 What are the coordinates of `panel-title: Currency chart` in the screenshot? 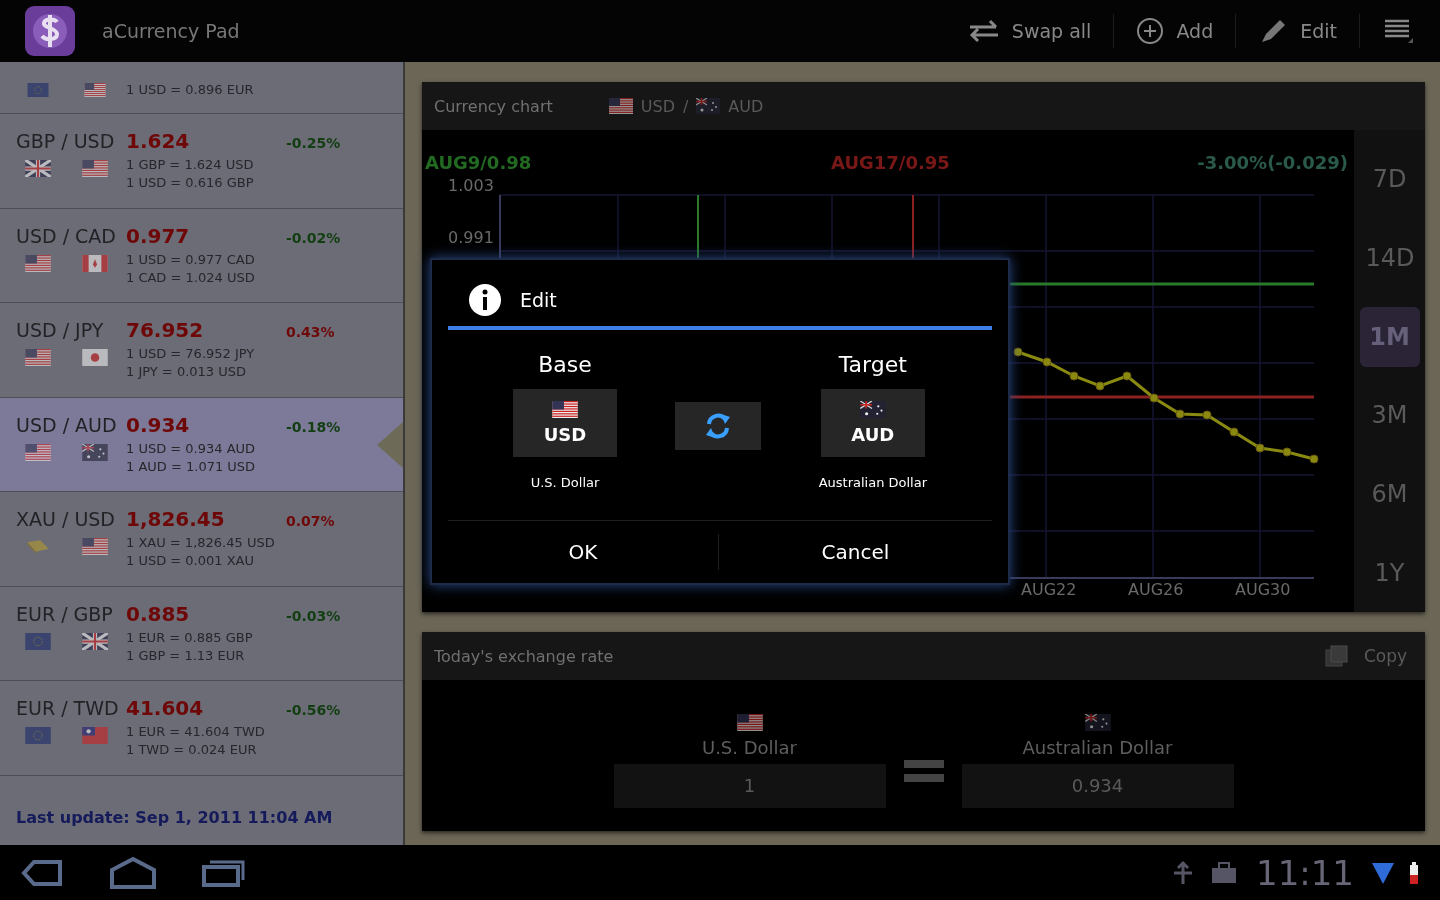 It's located at (493, 106).